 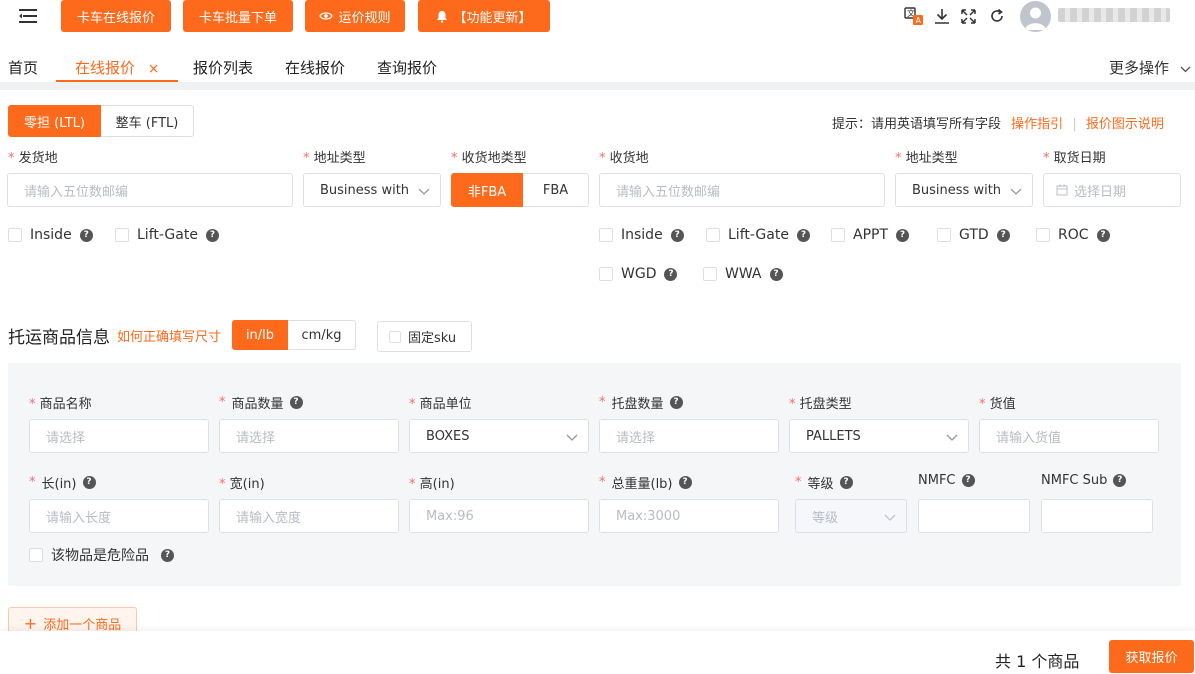 I want to click on dest-zip-input: 请输入五位数邮编, so click(x=742, y=190).